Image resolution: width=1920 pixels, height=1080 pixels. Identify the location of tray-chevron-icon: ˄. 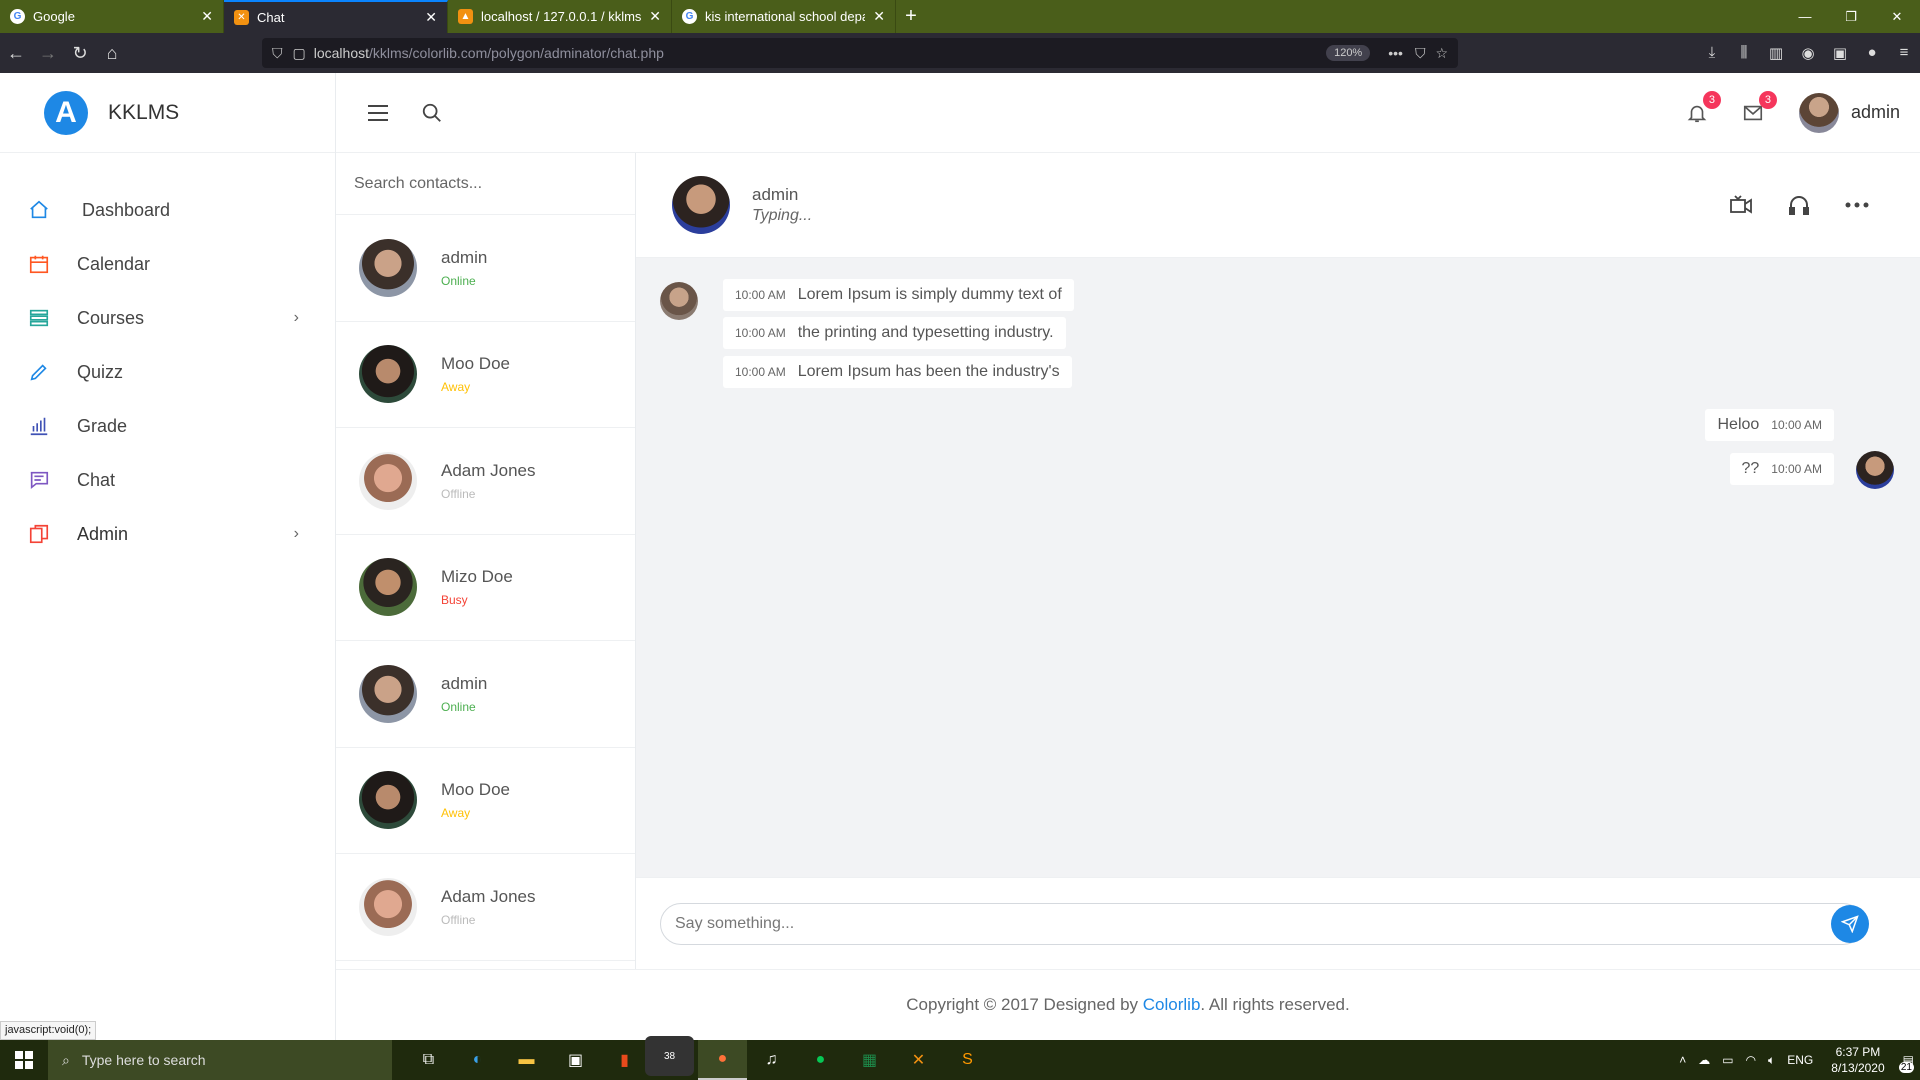
(1682, 1060).